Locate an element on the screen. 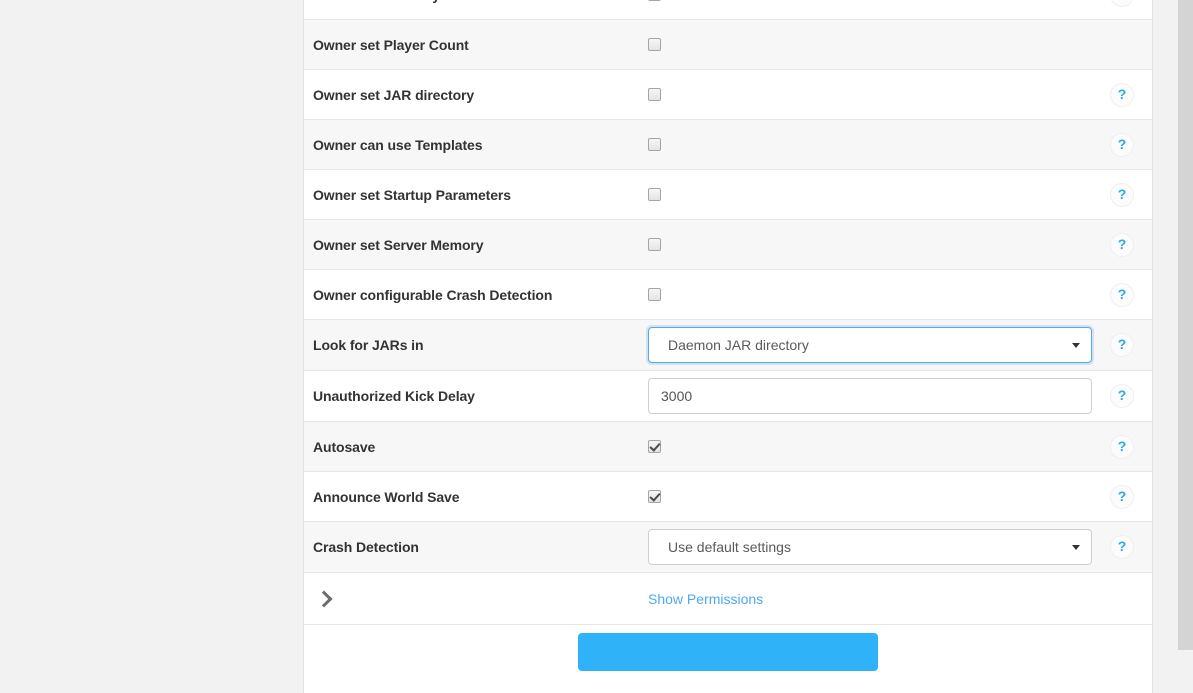 The image size is (1193, 693). row-label: Crash Detection is located at coordinates (366, 547).